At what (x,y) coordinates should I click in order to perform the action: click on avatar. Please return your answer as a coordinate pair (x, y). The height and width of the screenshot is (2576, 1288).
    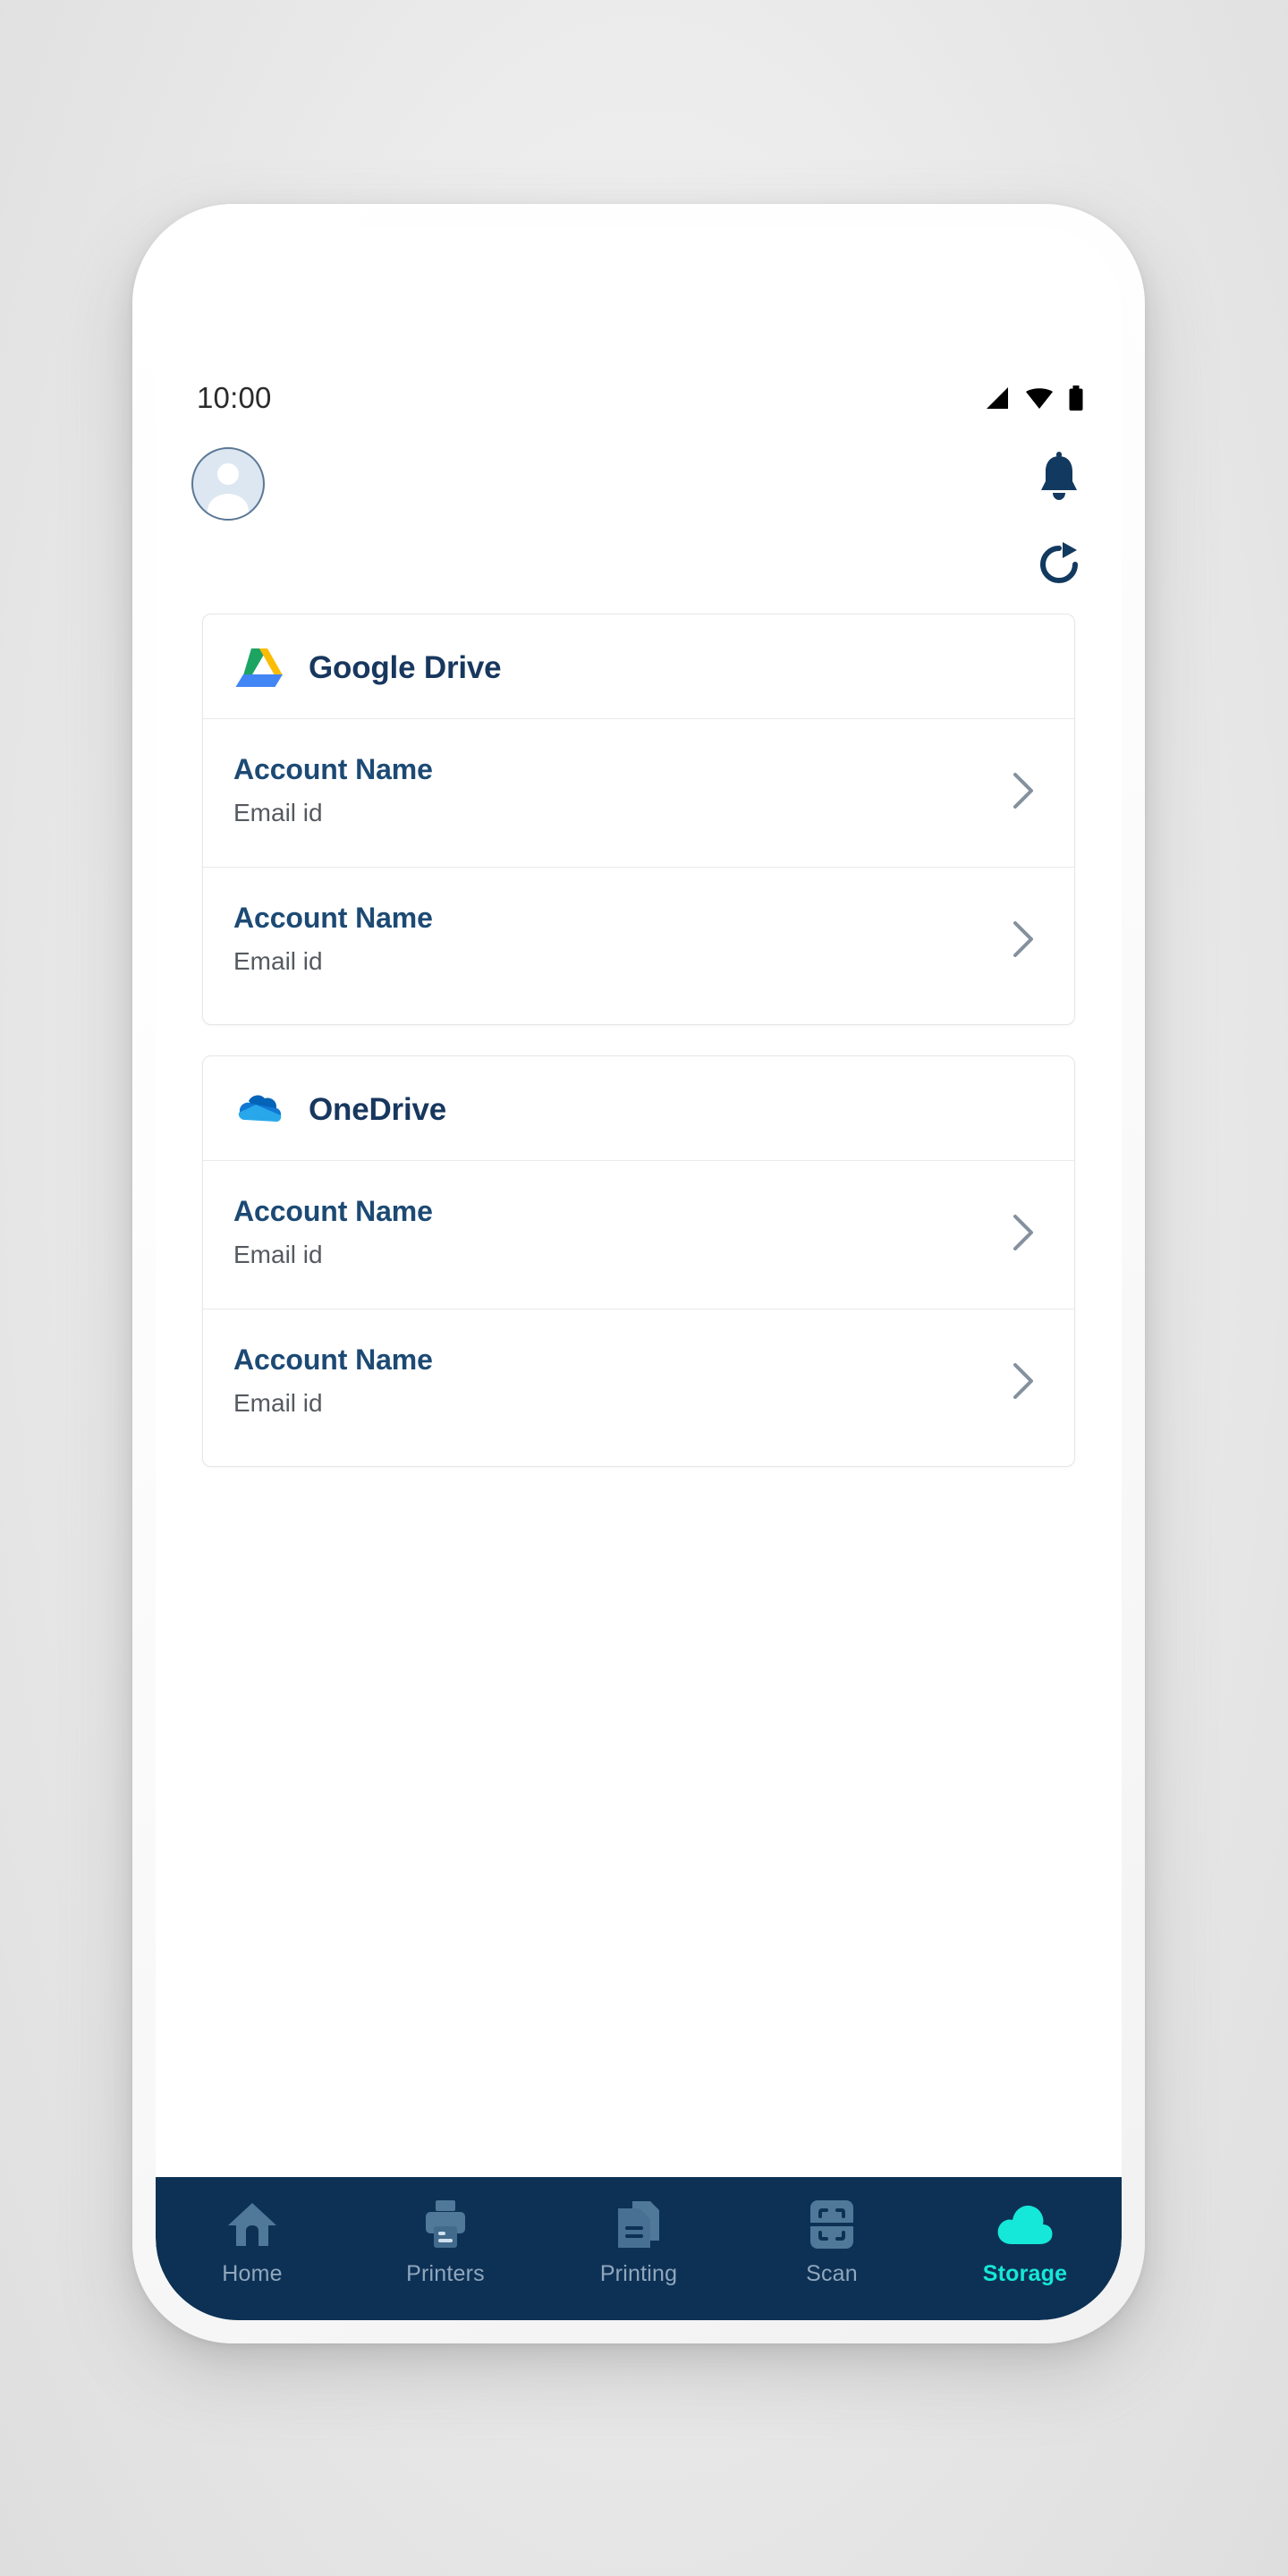
    Looking at the image, I should click on (228, 484).